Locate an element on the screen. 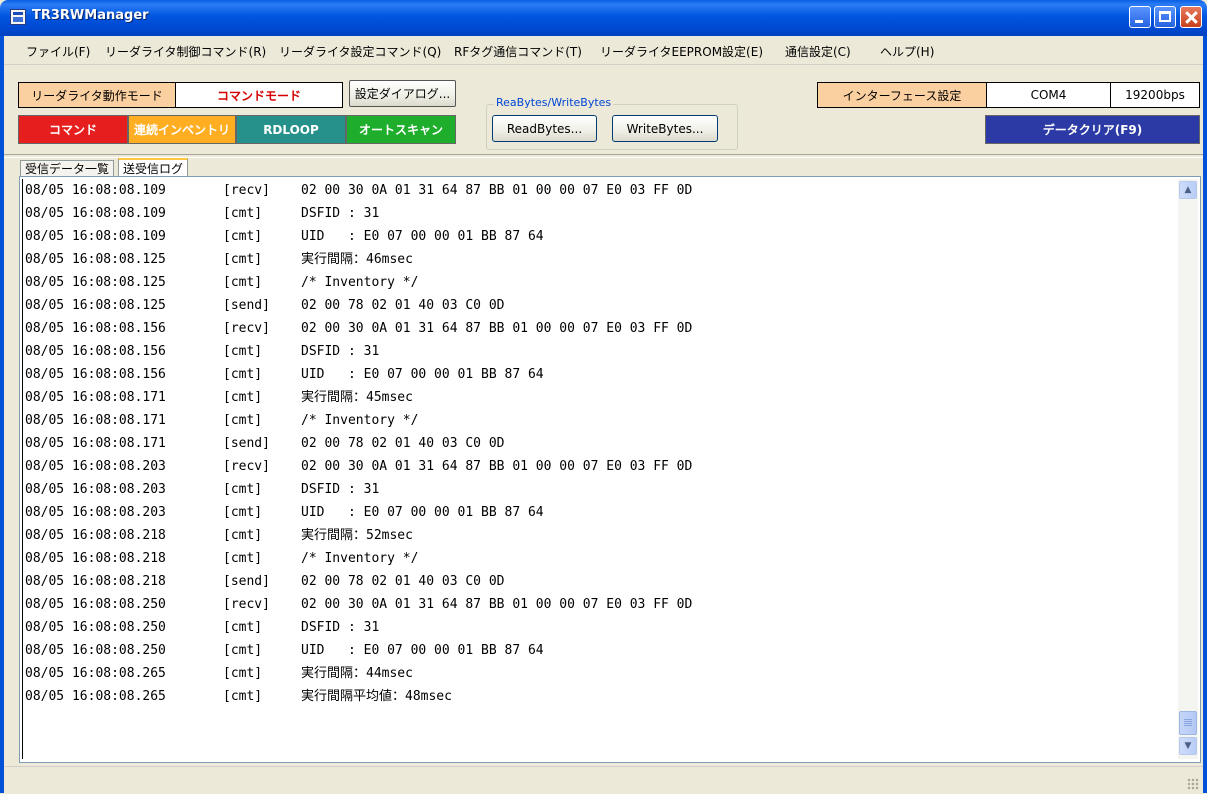  menu-rw-settings-command: リーダライタ設定コマンド(Q) is located at coordinates (360, 51).